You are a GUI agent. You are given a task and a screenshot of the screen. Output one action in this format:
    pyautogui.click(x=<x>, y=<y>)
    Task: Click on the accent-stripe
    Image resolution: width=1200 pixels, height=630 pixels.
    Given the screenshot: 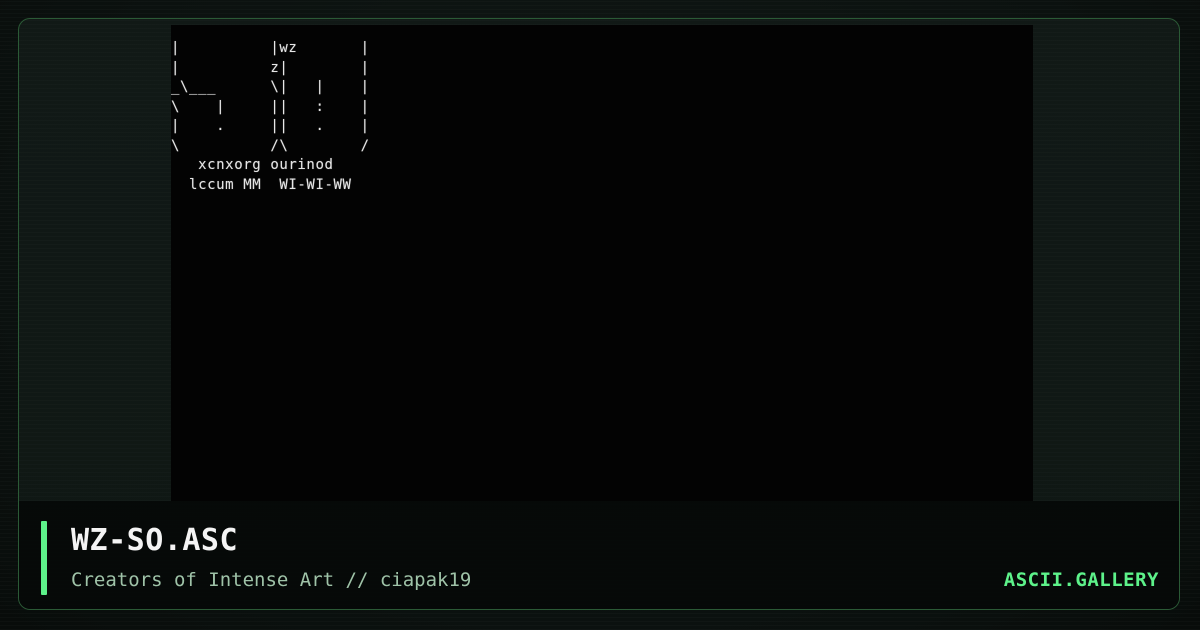 What is the action you would take?
    pyautogui.click(x=44, y=558)
    